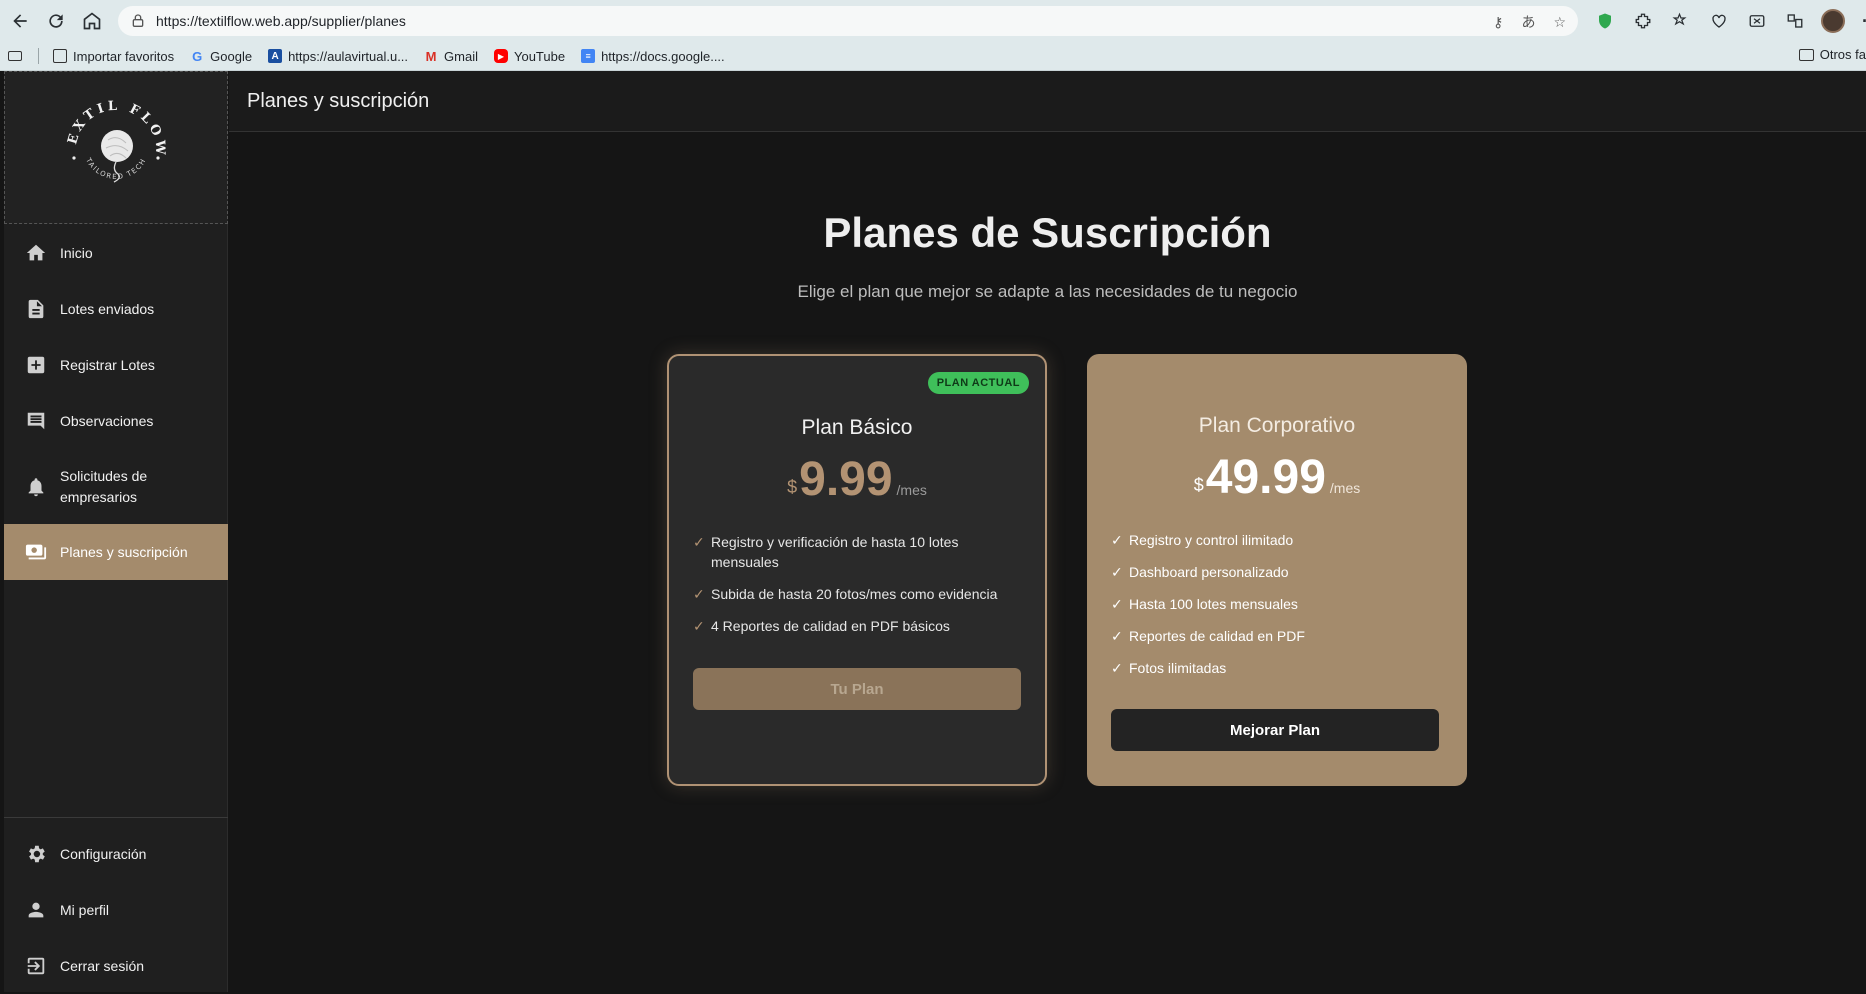 This screenshot has width=1866, height=994. Describe the element at coordinates (36, 309) in the screenshot. I see `document-icon` at that location.